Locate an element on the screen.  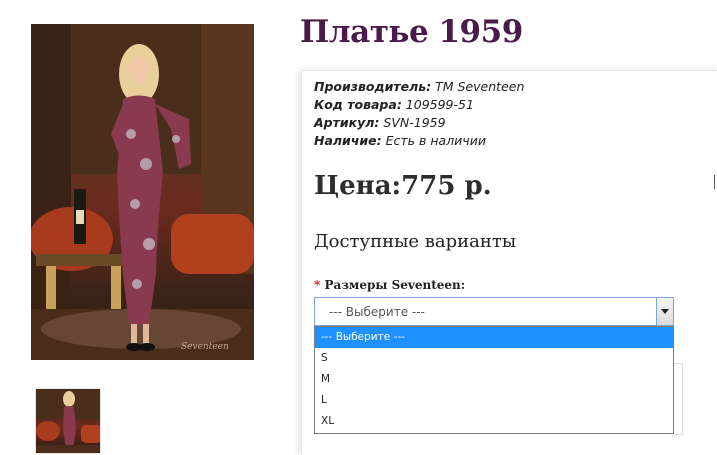
size-option-label: * Размеры Seventeen: is located at coordinates (389, 285).